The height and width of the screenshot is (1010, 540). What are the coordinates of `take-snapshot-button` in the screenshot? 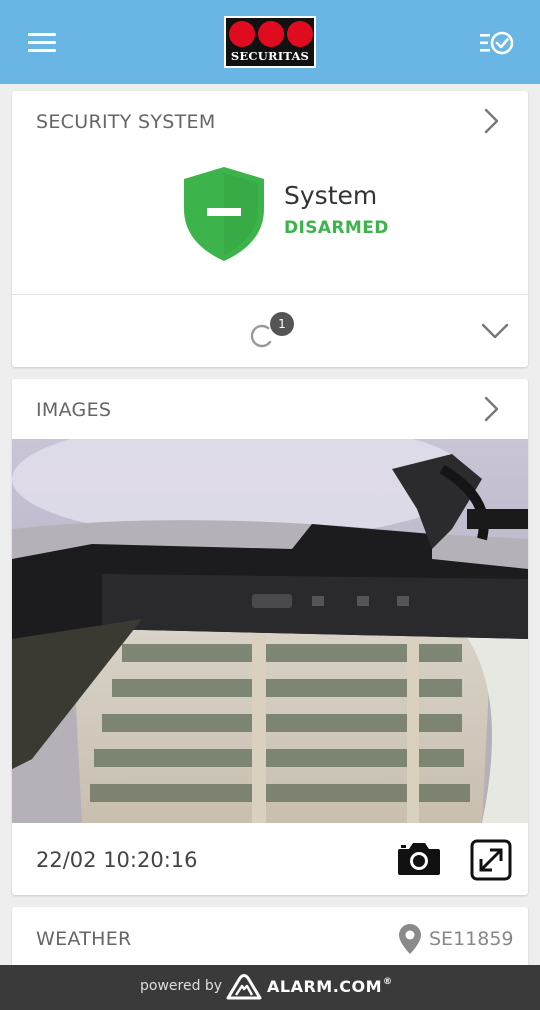 It's located at (419, 859).